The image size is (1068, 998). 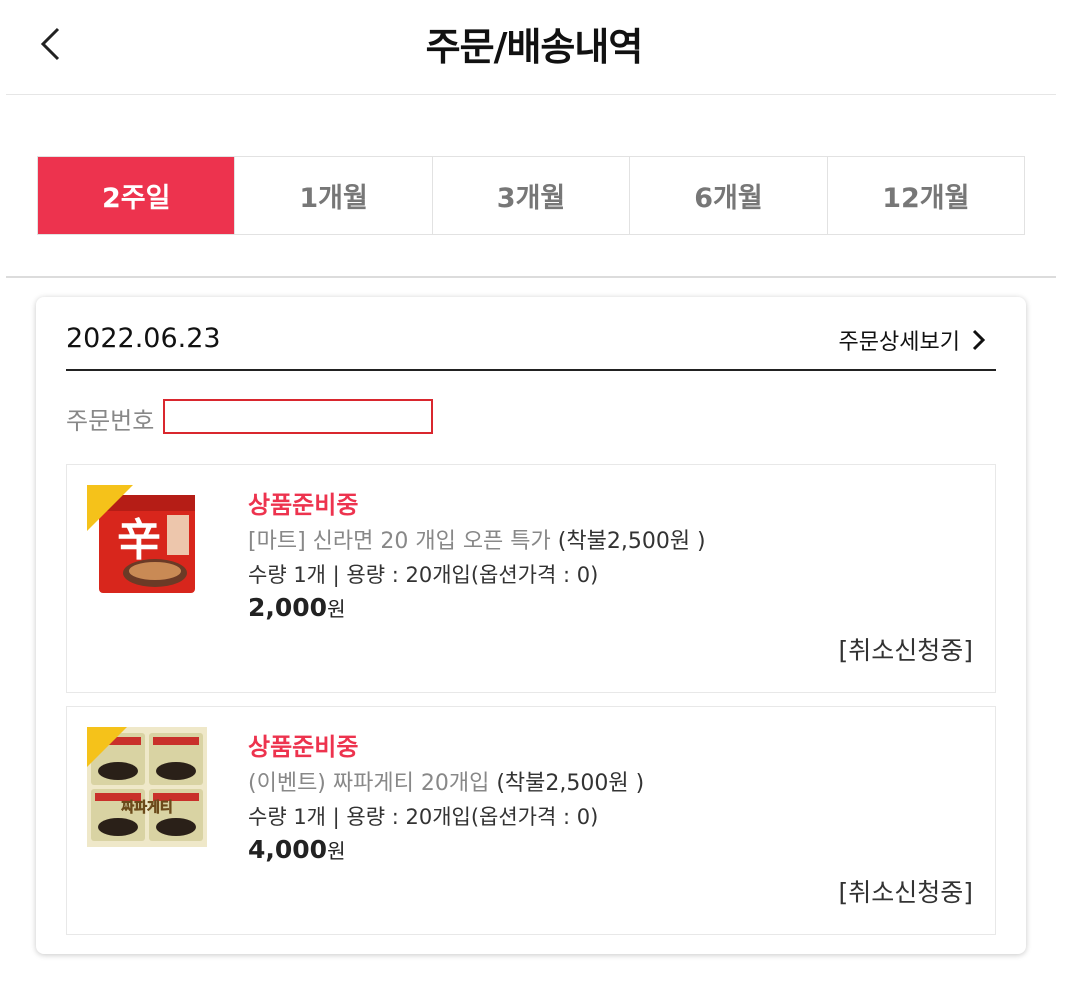 What do you see at coordinates (979, 340) in the screenshot?
I see `chevron-right-icon` at bounding box center [979, 340].